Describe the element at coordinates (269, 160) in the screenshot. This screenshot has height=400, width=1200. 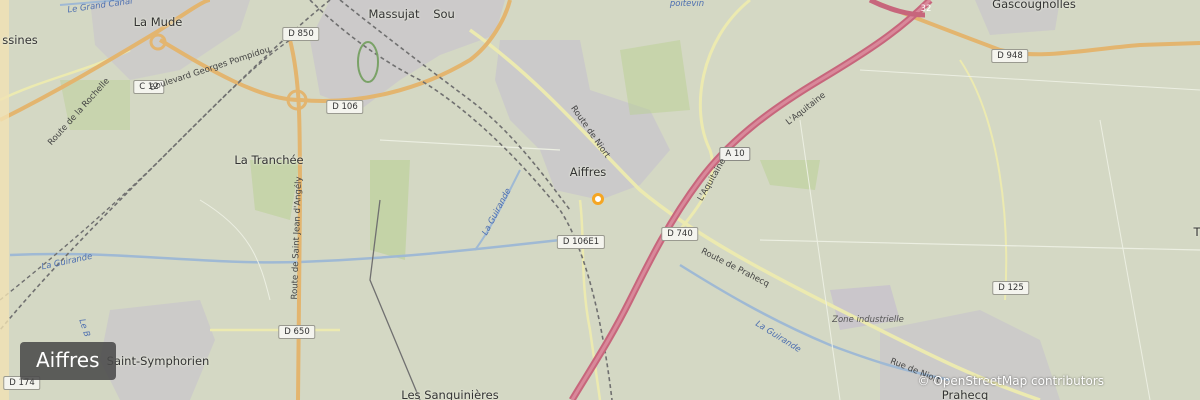
I see `town-label-la-tranchee: La Tranchée` at that location.